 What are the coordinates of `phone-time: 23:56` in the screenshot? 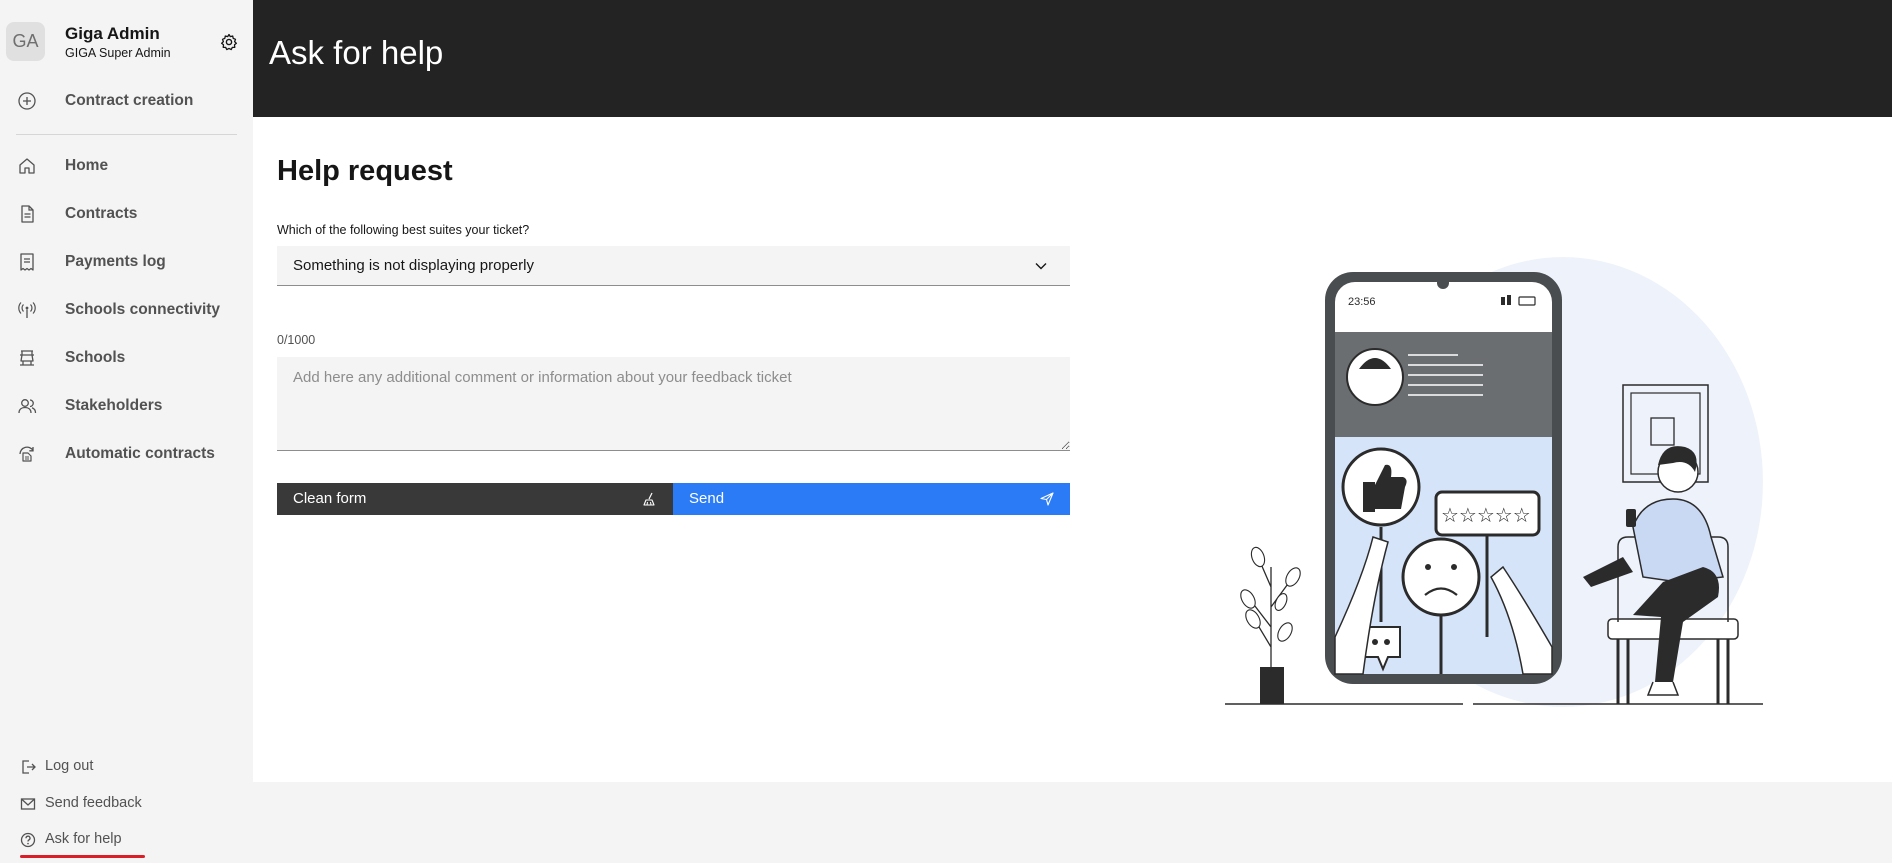 It's located at (1362, 302).